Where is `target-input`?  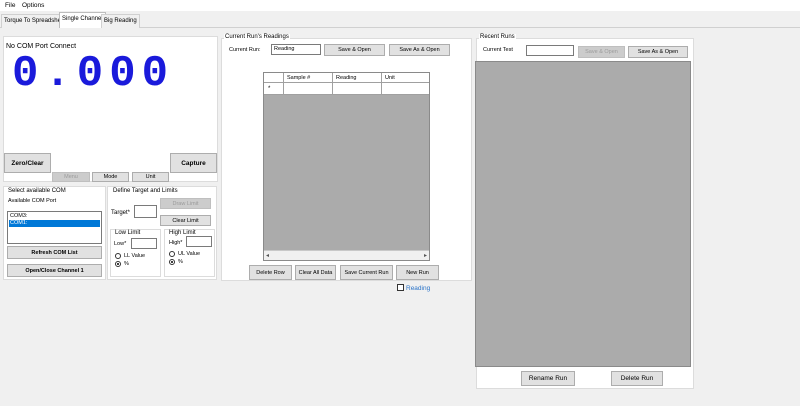
target-input is located at coordinates (145, 211).